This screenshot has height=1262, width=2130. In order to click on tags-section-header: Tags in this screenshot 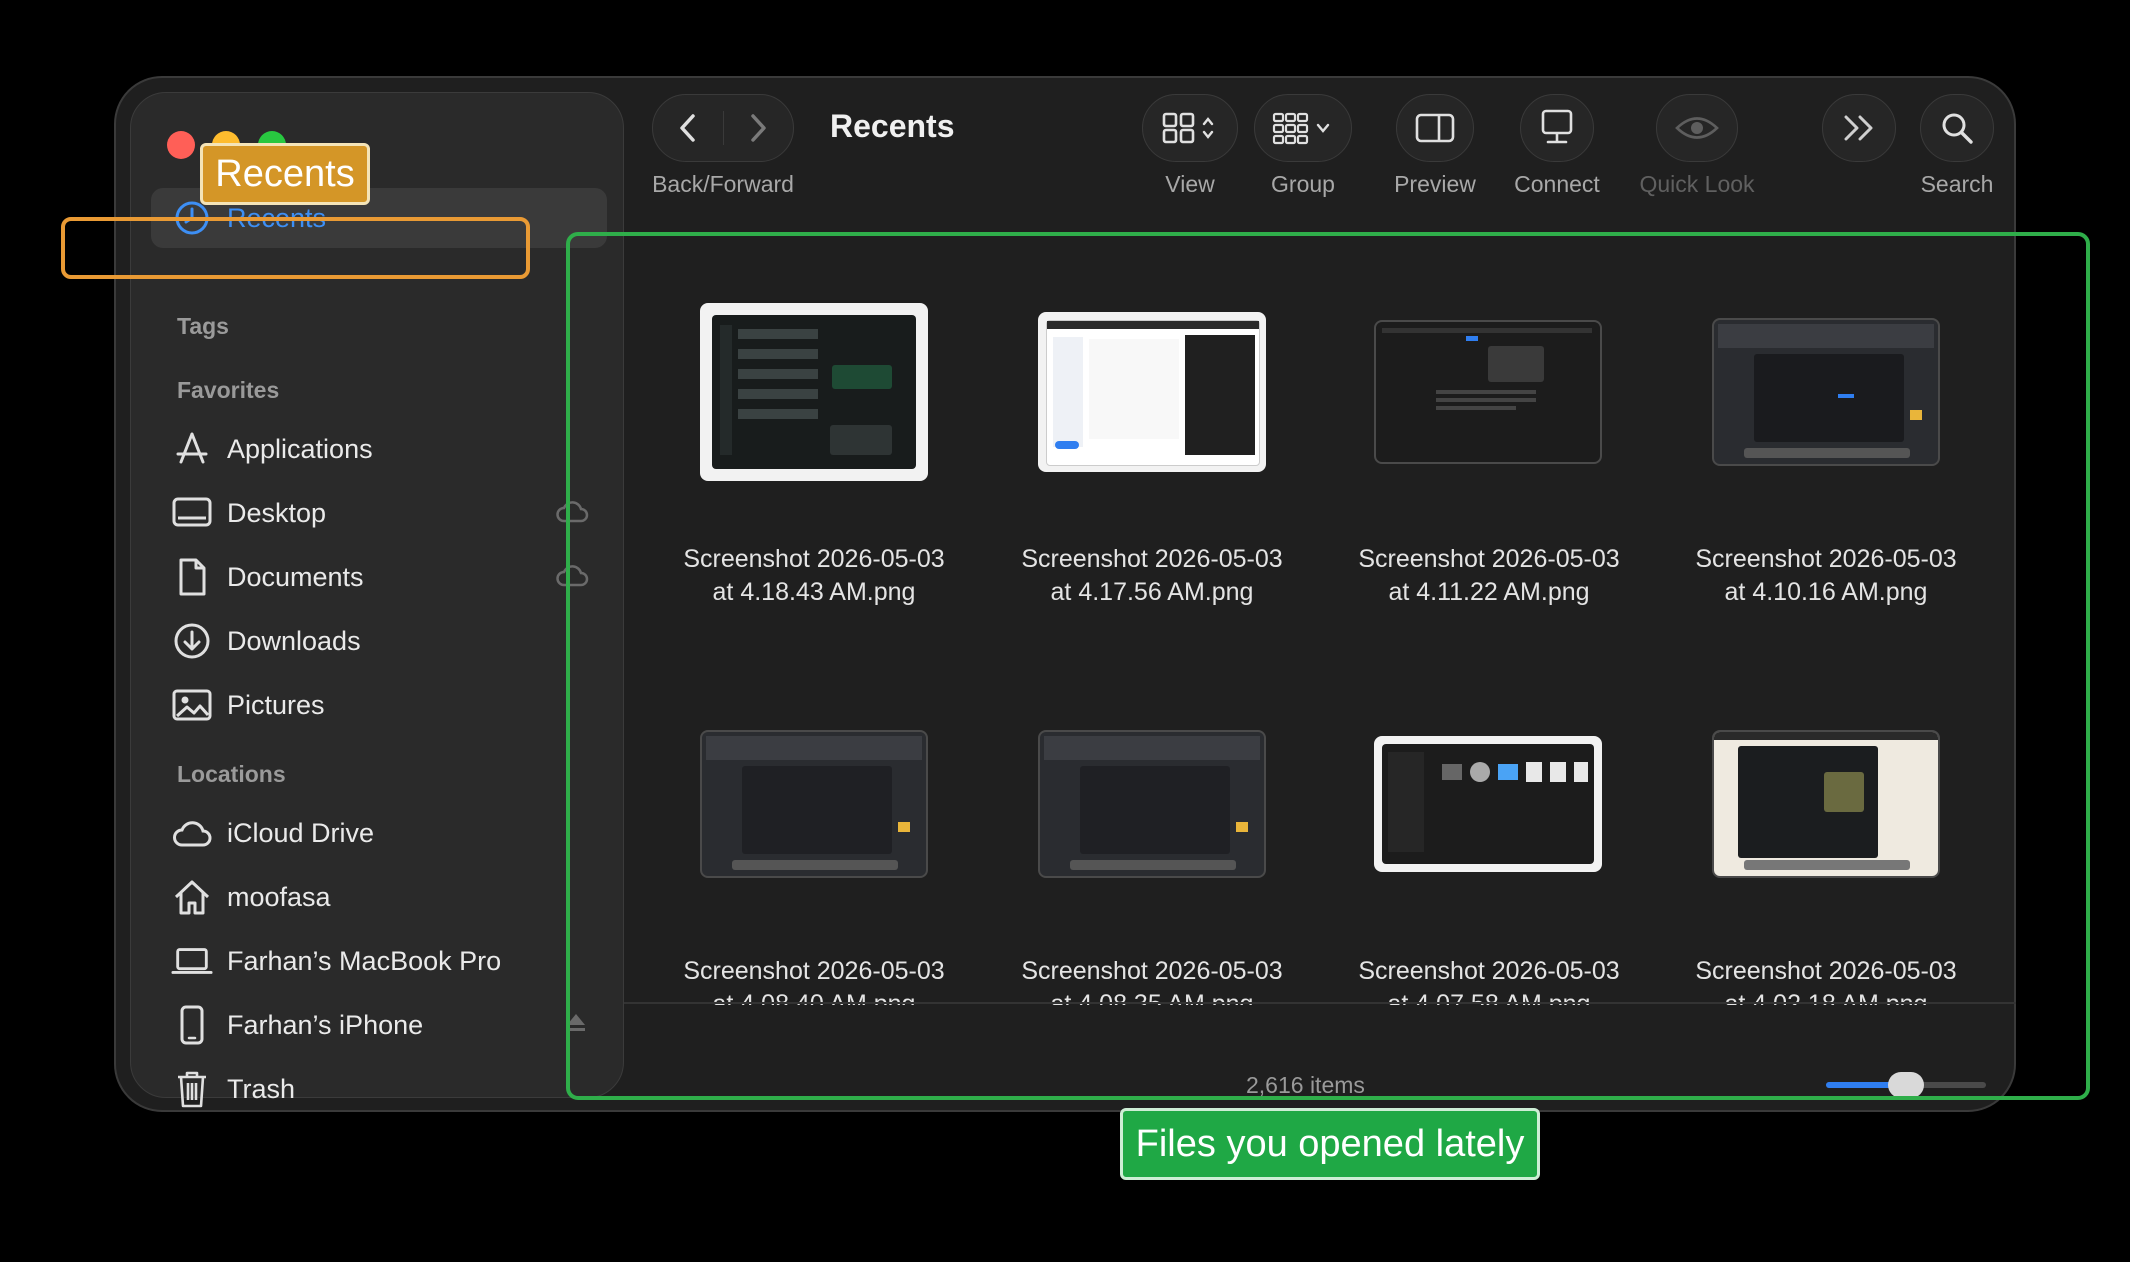, I will do `click(203, 326)`.